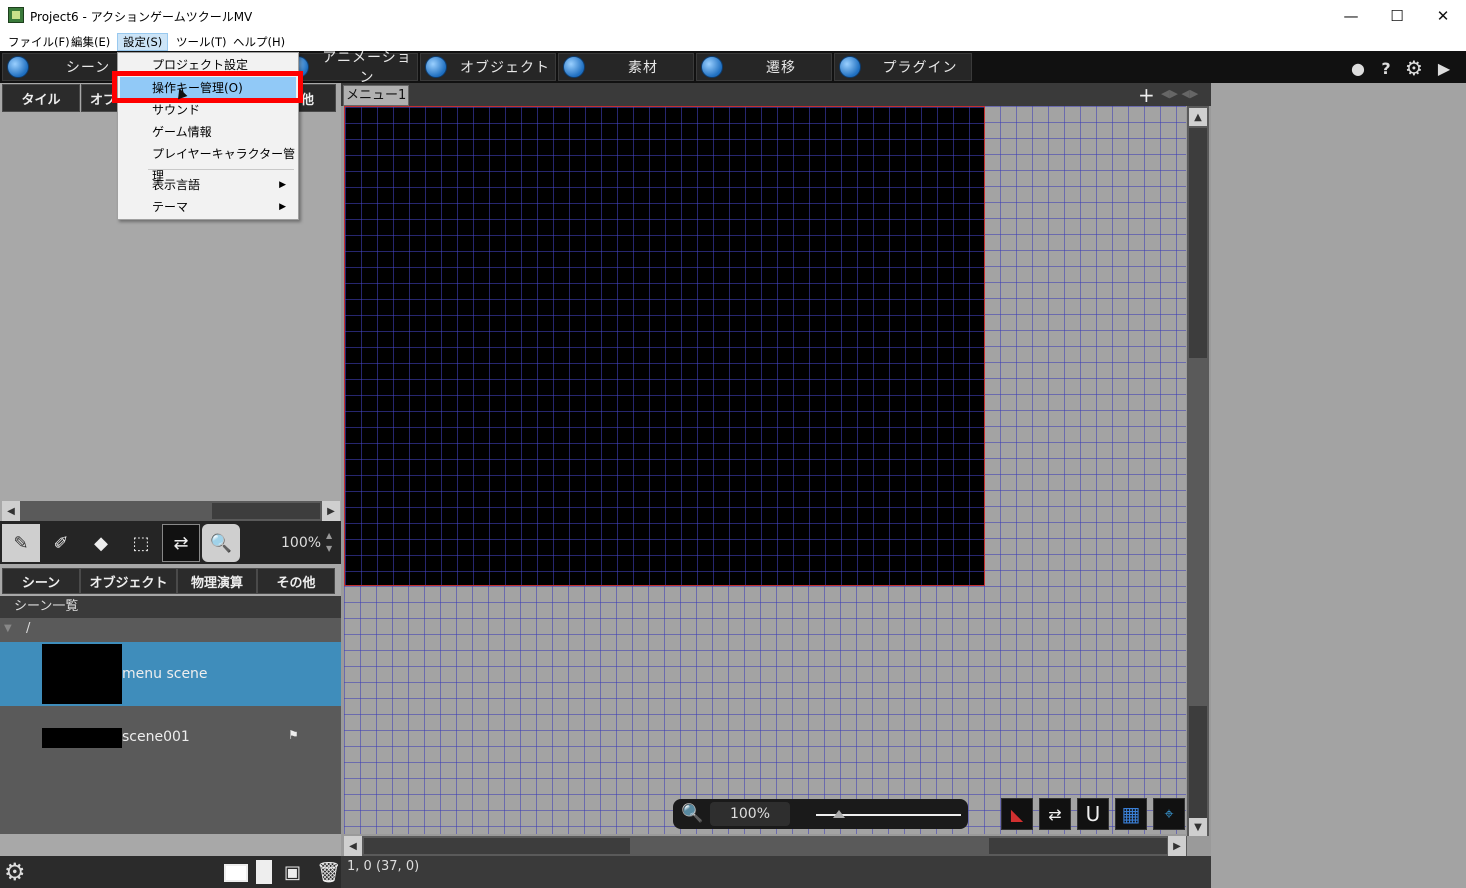 This screenshot has width=1466, height=888. Describe the element at coordinates (1093, 814) in the screenshot. I see `magnet-icon: U` at that location.